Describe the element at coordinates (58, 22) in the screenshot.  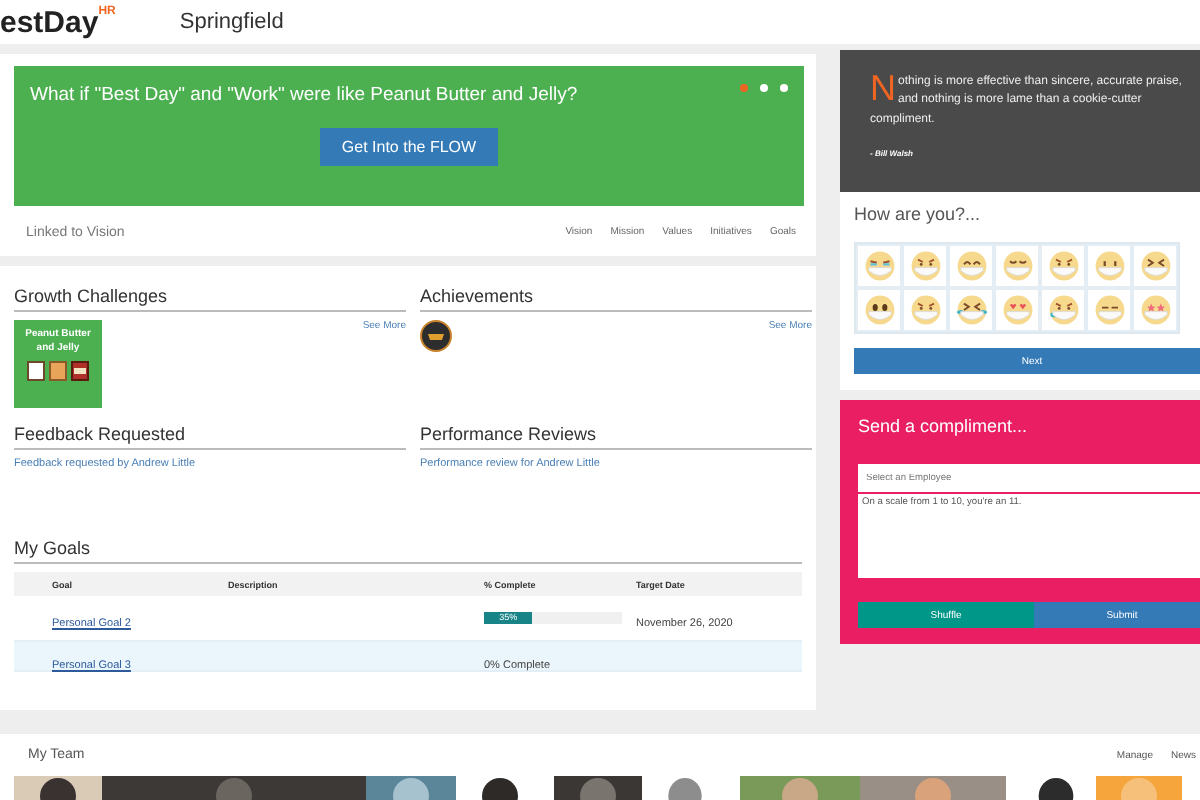
I see `logo: estDay$^{HR}$` at that location.